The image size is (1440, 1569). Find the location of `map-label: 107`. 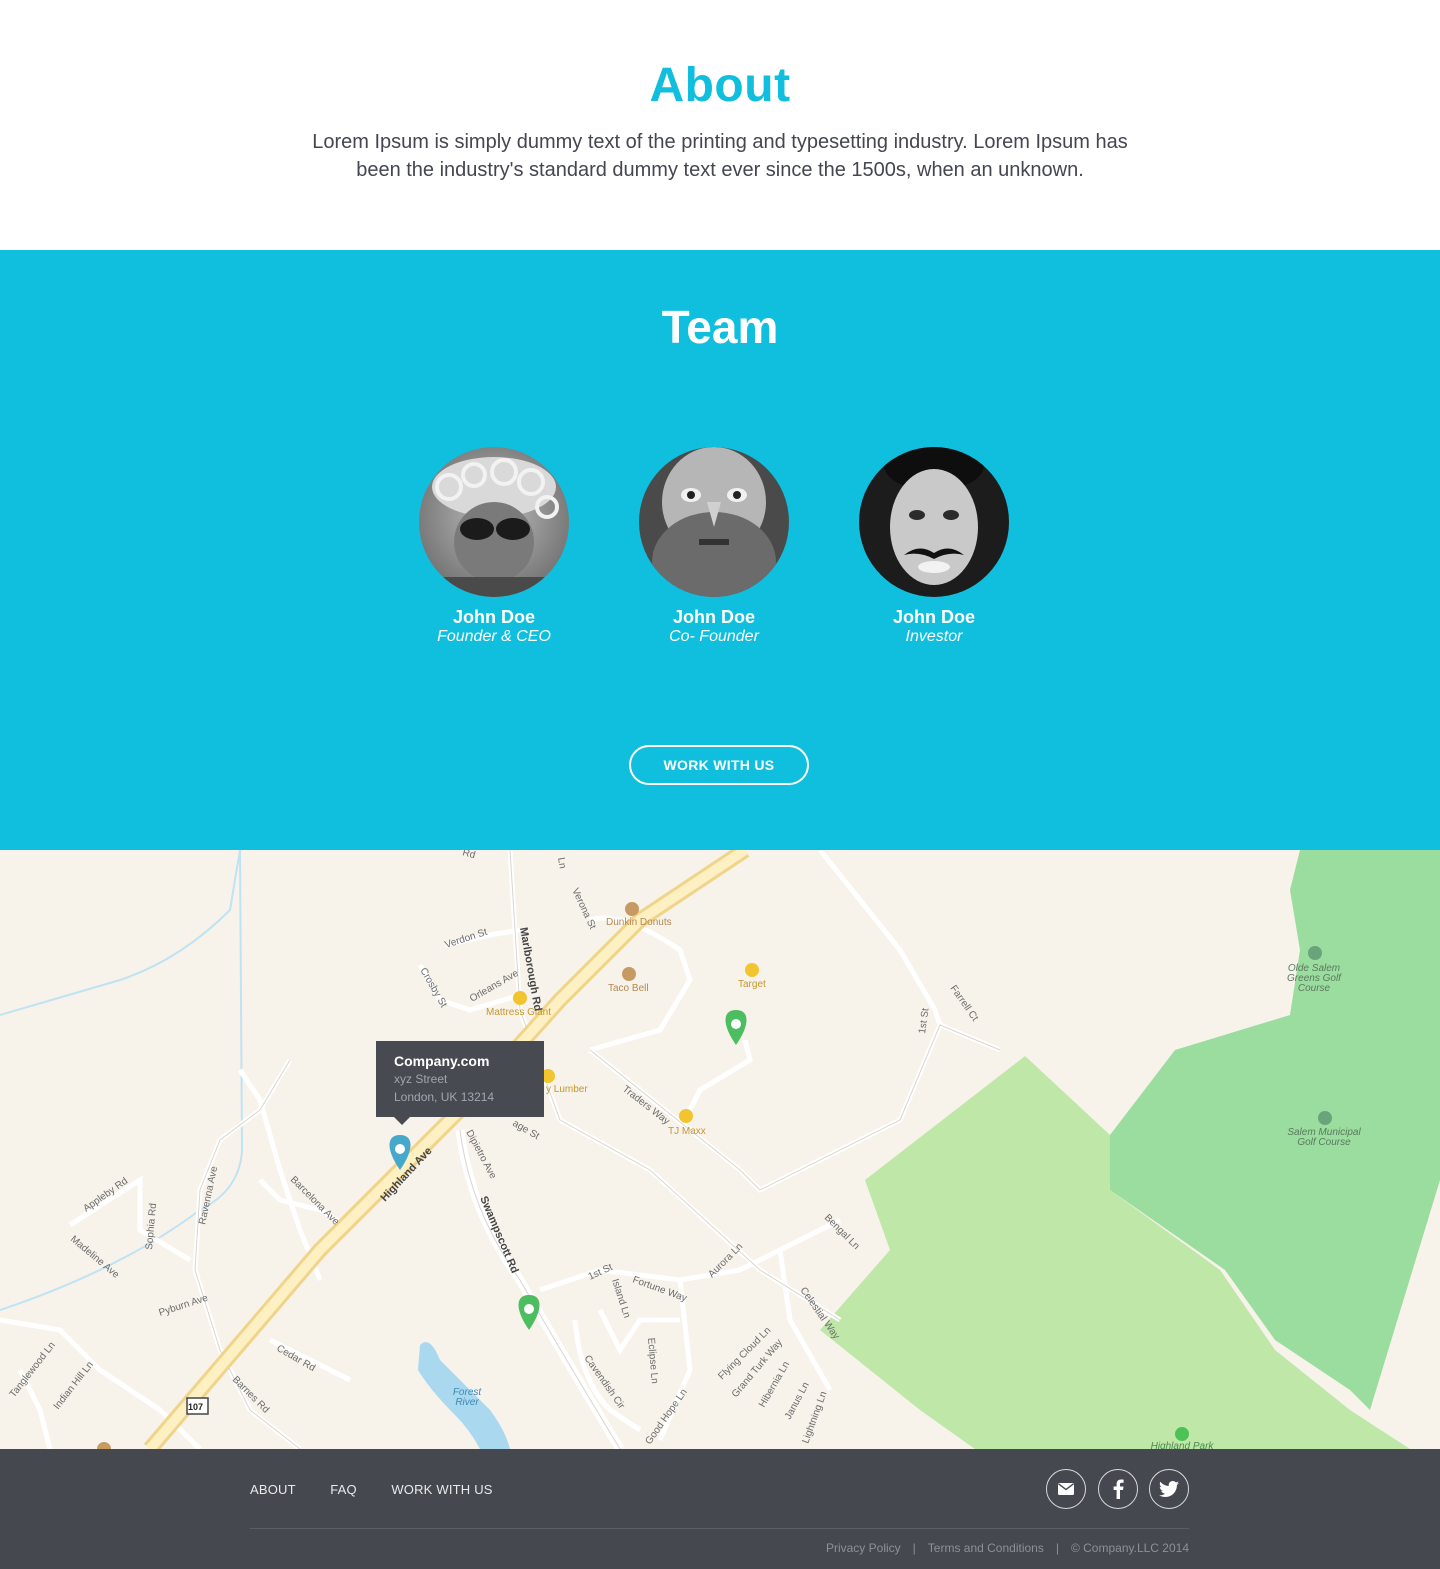

map-label: 107 is located at coordinates (195, 1407).